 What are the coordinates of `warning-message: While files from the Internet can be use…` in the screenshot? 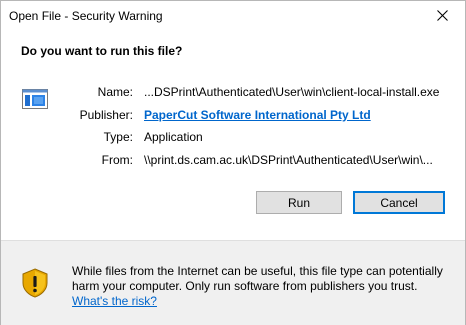 It's located at (257, 278).